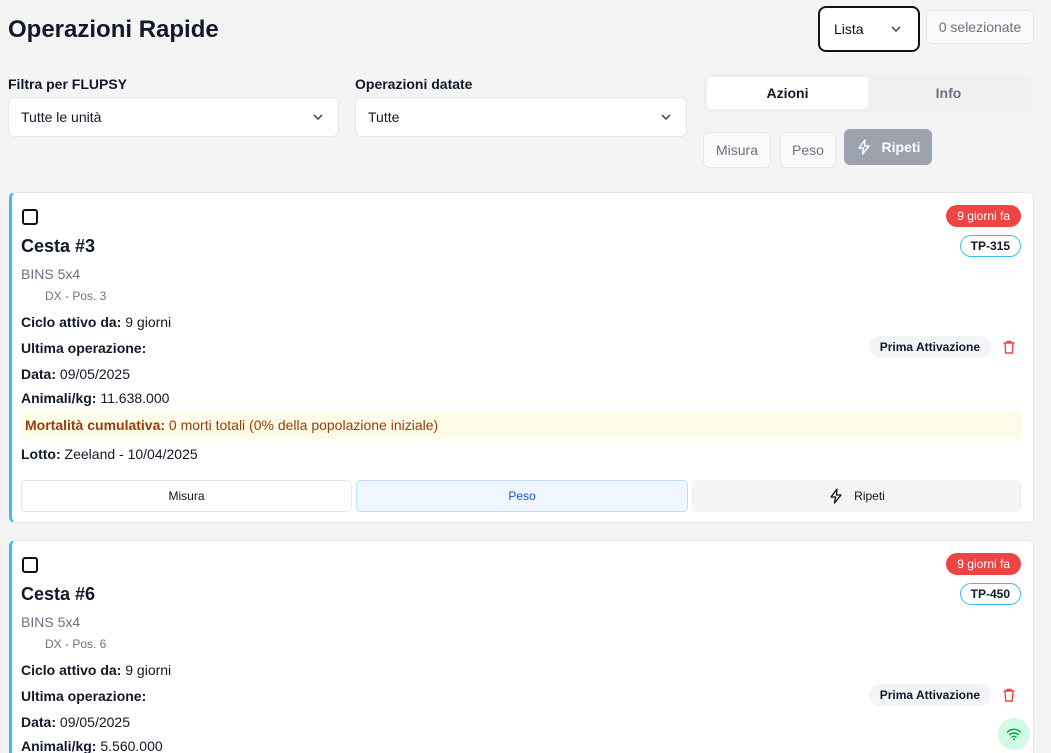 The width and height of the screenshot is (1051, 753). What do you see at coordinates (113, 29) in the screenshot?
I see `page-title: Operazioni Rapide` at bounding box center [113, 29].